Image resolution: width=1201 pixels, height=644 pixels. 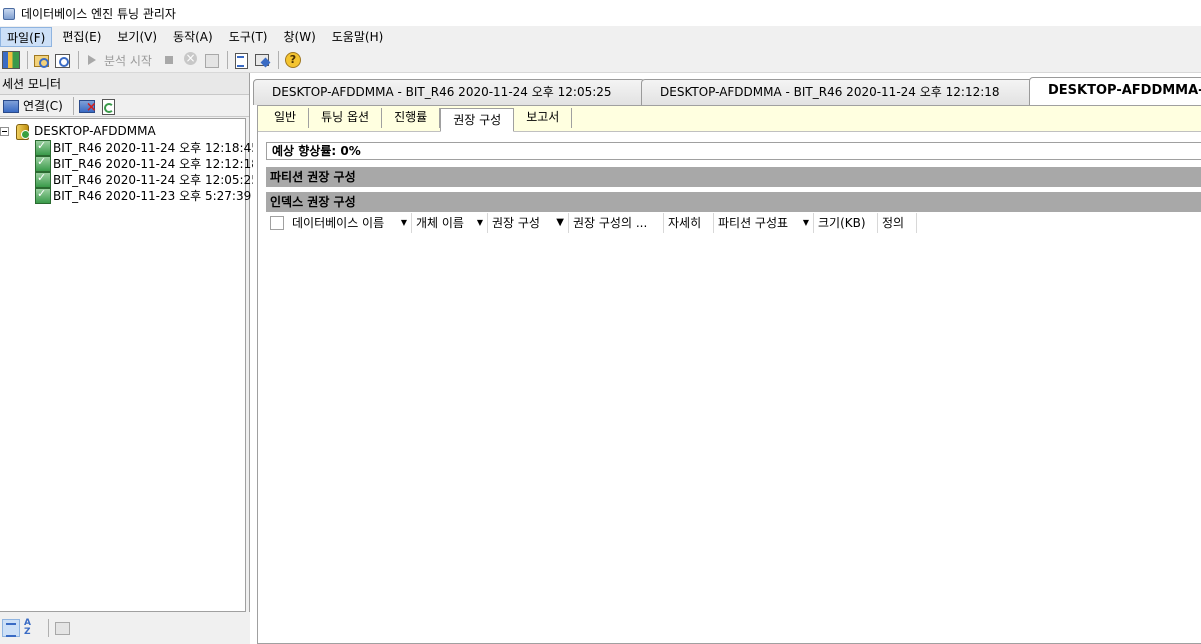 I want to click on categorized-icon, so click(x=11, y=628).